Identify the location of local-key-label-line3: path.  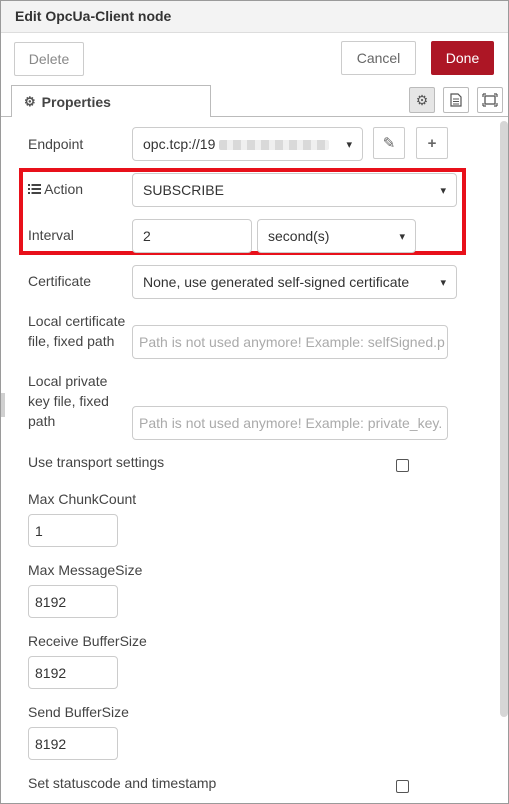
(42, 421).